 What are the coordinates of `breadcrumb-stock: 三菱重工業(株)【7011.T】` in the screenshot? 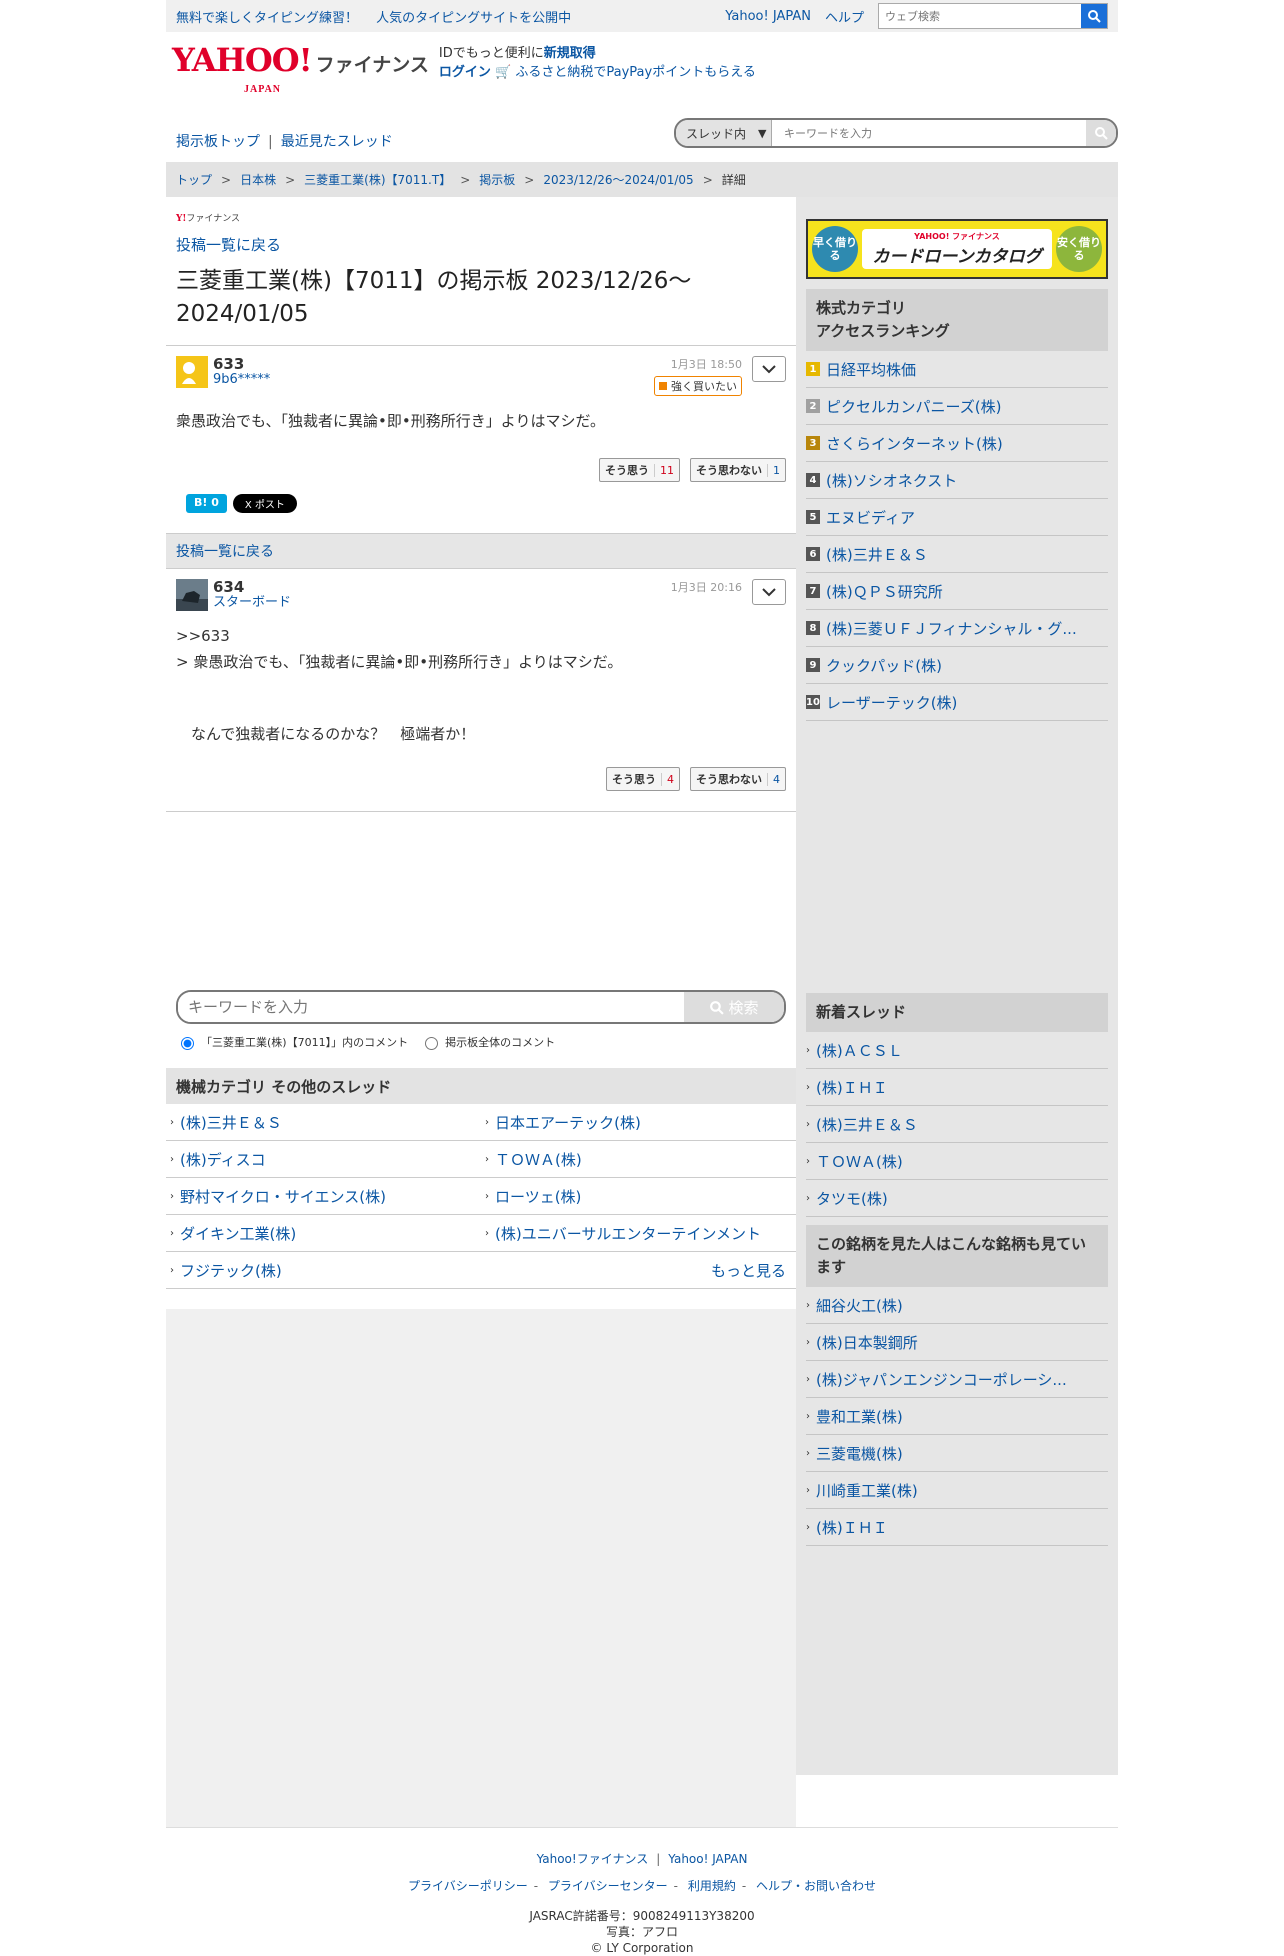 It's located at (377, 179).